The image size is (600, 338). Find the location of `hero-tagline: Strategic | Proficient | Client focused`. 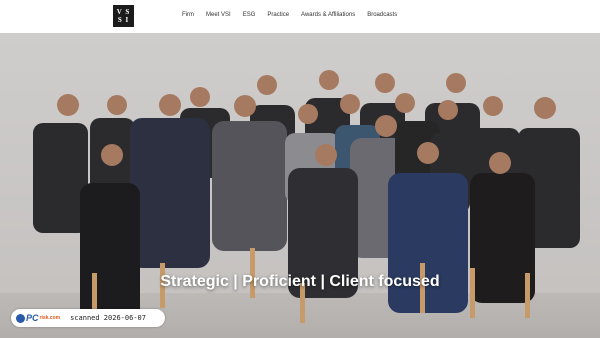

hero-tagline: Strategic | Proficient | Client focused is located at coordinates (300, 281).